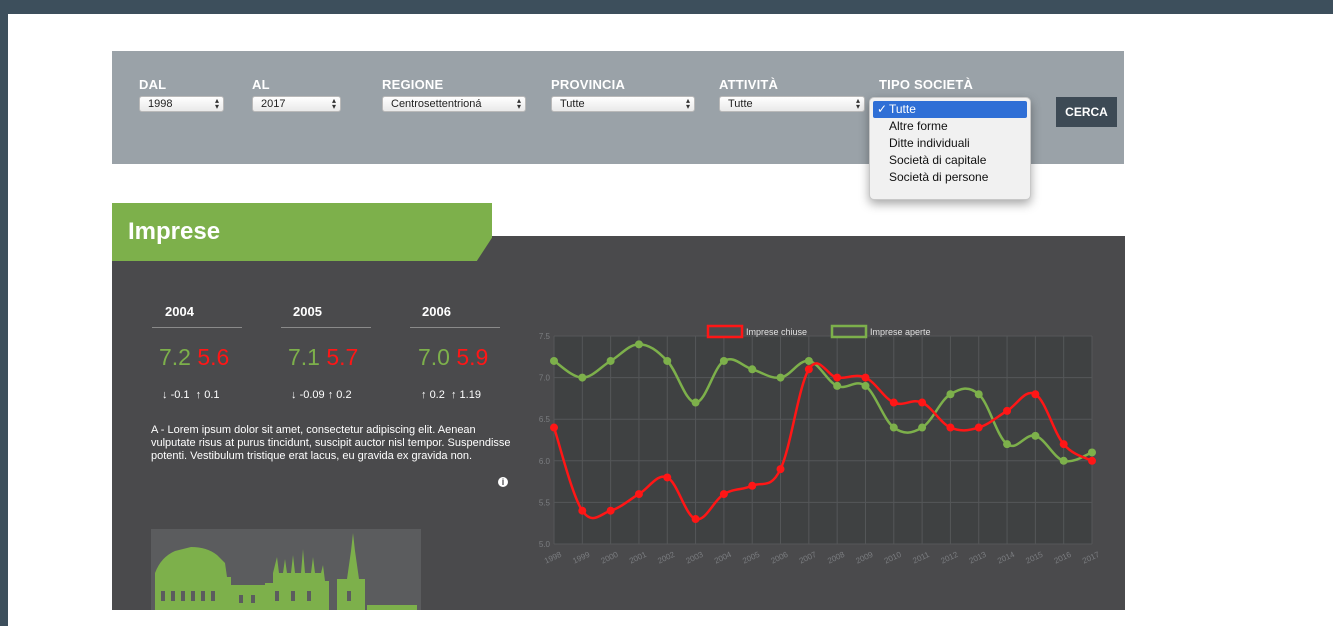 This screenshot has width=1333, height=626. I want to click on chart-x-tick-label: 2013, so click(978, 558).